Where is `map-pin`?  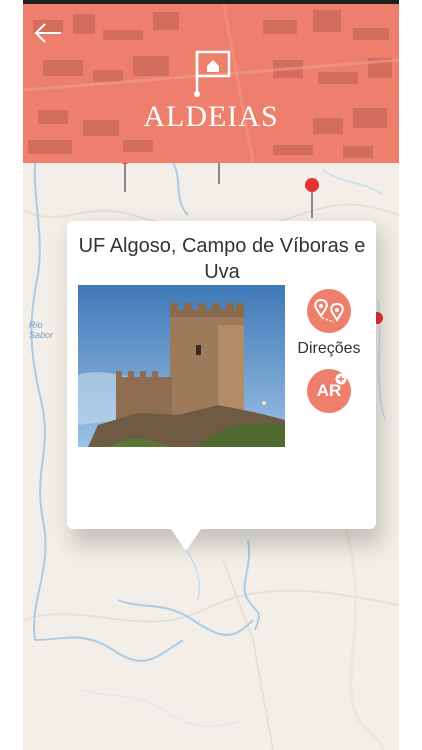 map-pin is located at coordinates (312, 198).